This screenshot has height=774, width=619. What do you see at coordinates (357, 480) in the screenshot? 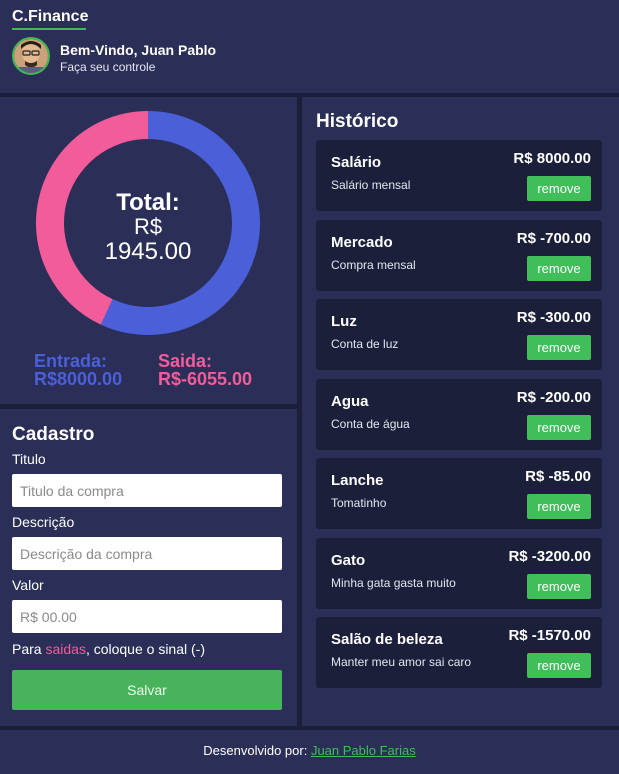
I see `history-item-title: Lanche` at bounding box center [357, 480].